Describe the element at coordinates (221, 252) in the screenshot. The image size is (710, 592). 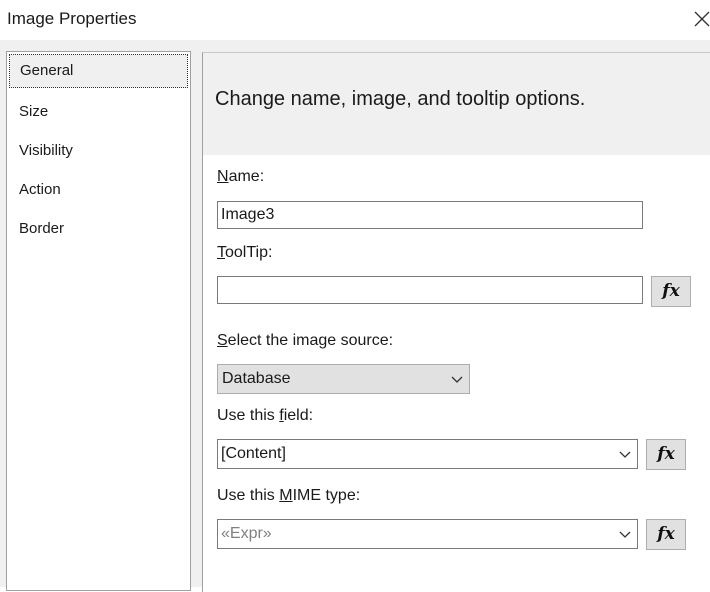
I see `tooltip-label-accel: T` at that location.